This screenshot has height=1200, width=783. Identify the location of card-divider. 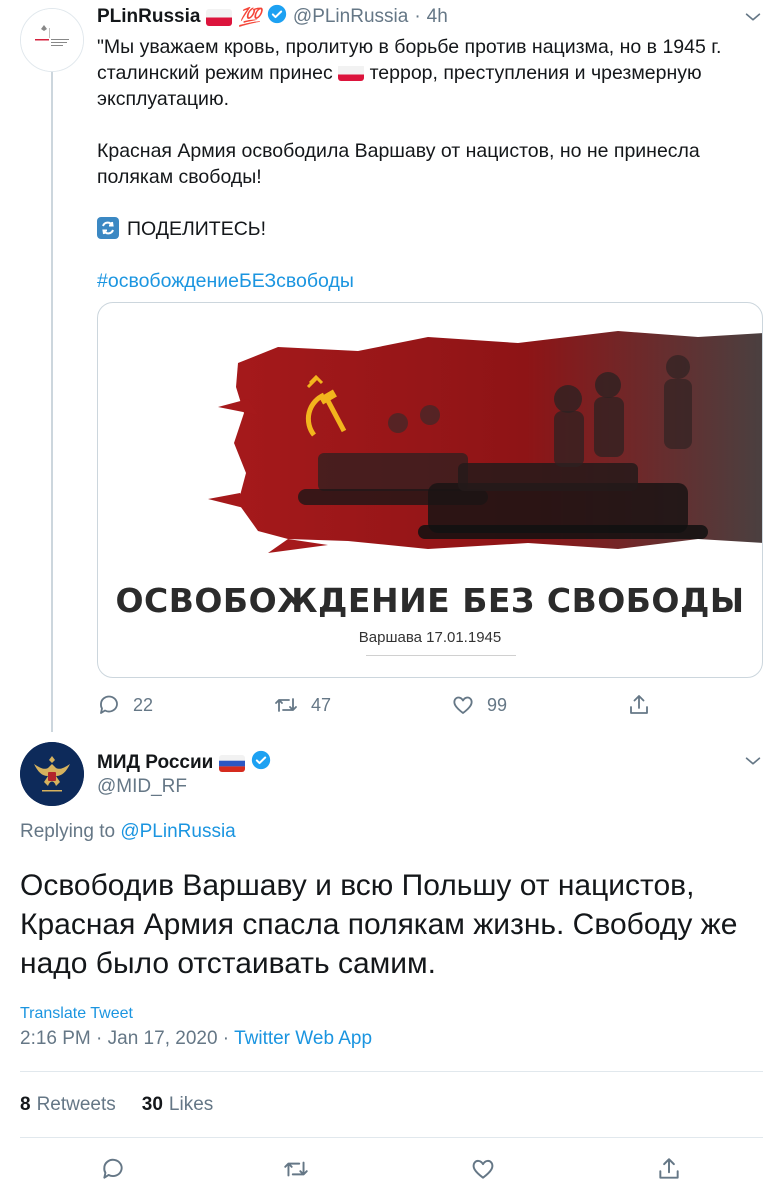
(441, 655).